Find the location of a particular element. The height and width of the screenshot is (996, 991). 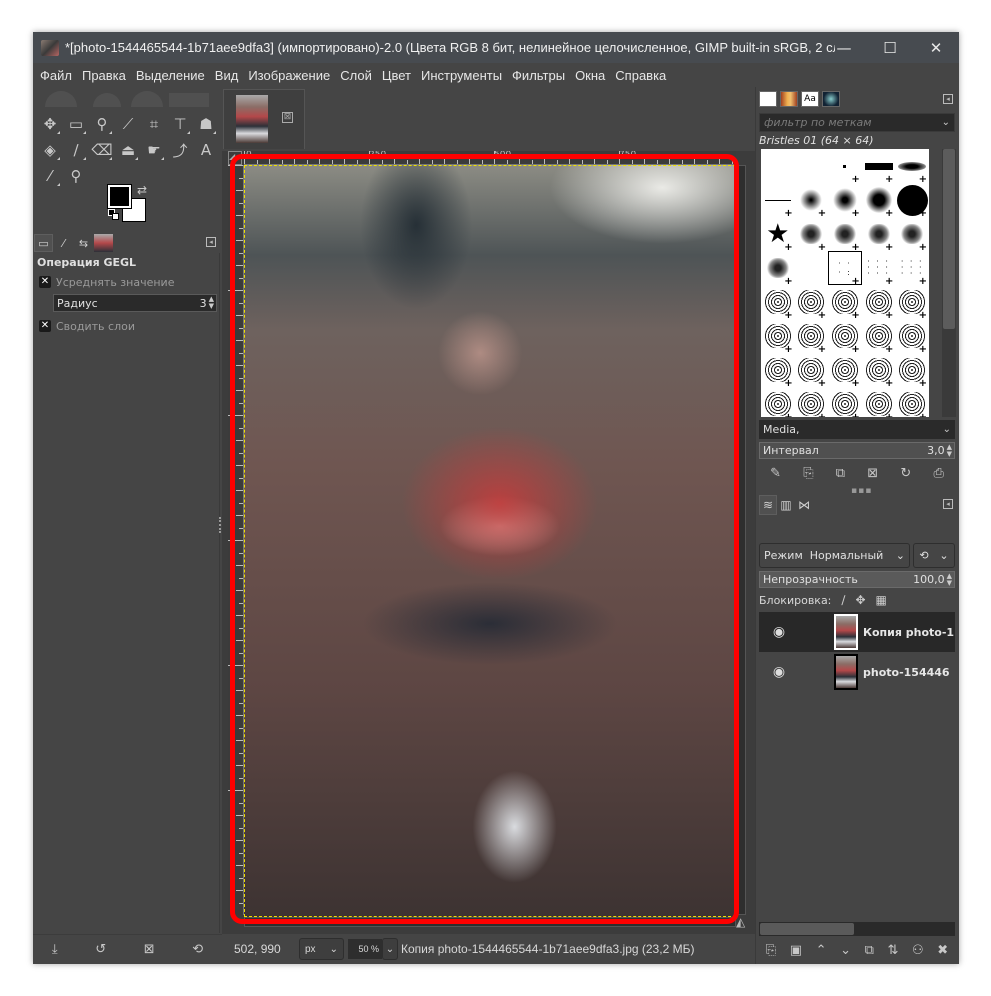

layer-name: photo-154446 is located at coordinates (906, 672).